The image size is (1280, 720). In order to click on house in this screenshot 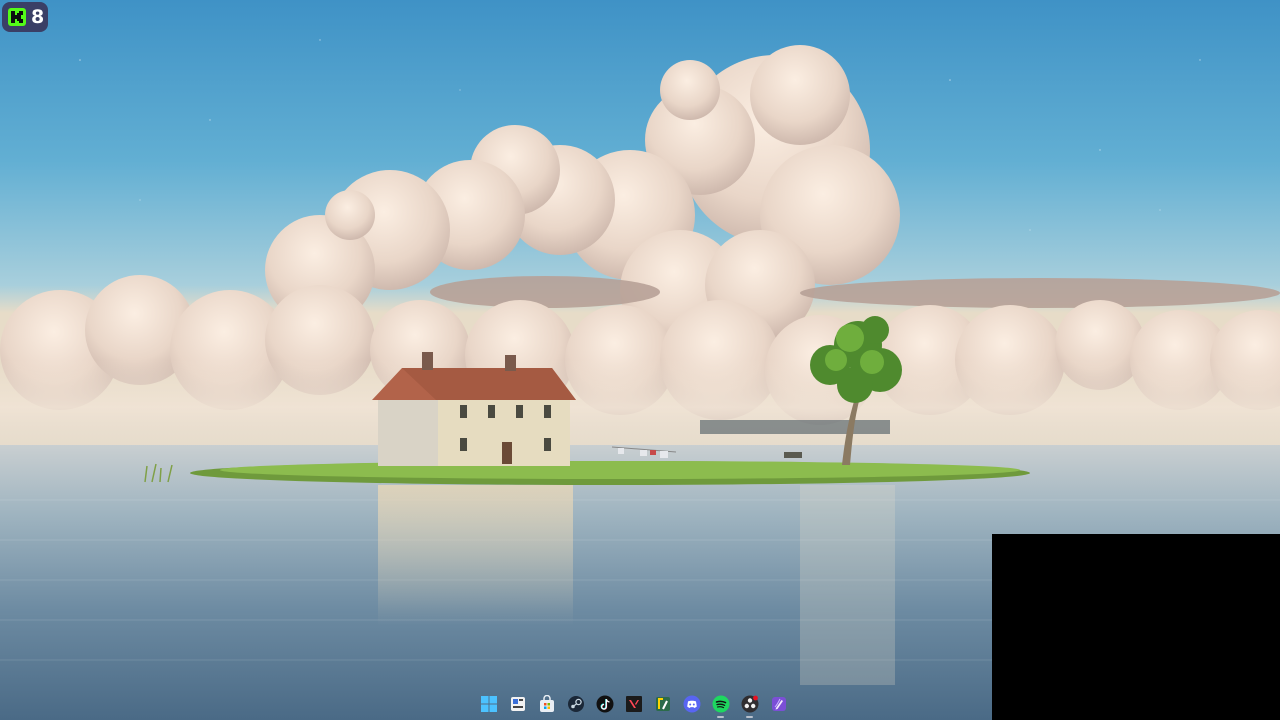, I will do `click(474, 409)`.